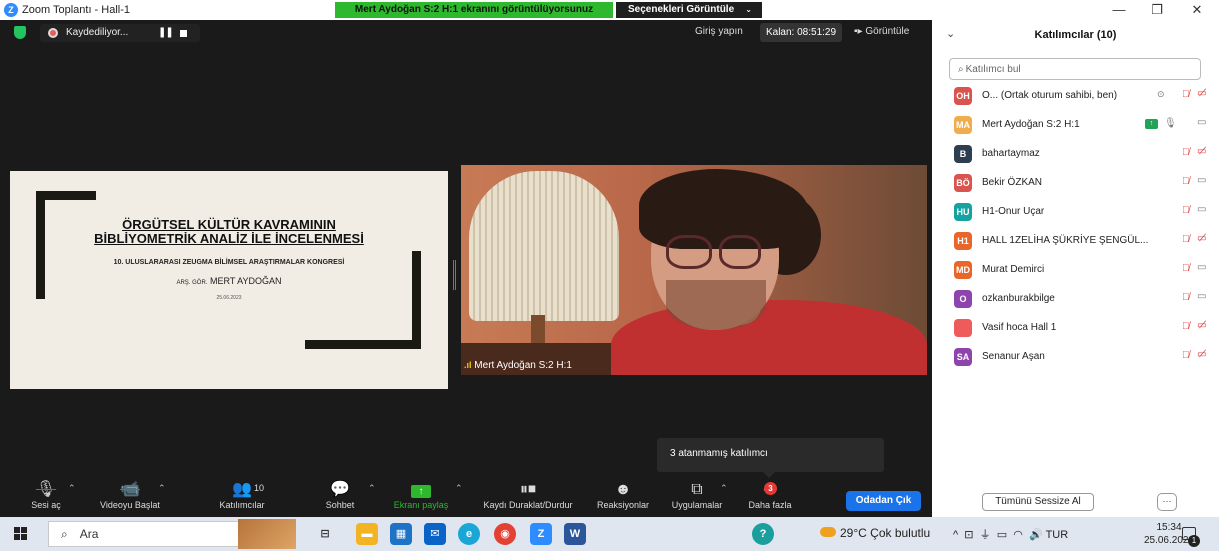 The image size is (1219, 551). Describe the element at coordinates (1170, 123) in the screenshot. I see `mic-on-icon: 🎙` at that location.